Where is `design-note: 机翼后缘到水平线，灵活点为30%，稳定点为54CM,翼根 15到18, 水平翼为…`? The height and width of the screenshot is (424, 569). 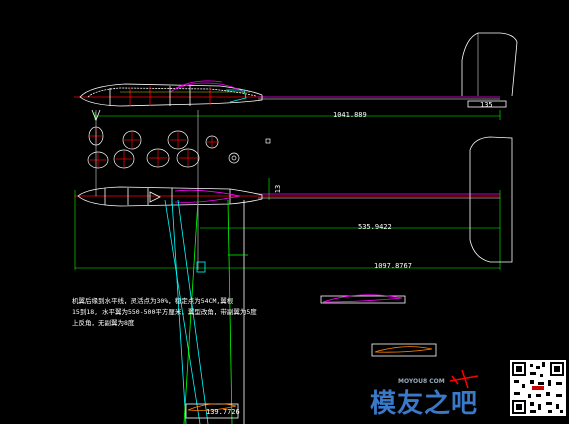
design-note: 机翼后缘到水平线，灵活点为30%，稳定点为54CM,翼根 15到18, 水平翼为… is located at coordinates (164, 312).